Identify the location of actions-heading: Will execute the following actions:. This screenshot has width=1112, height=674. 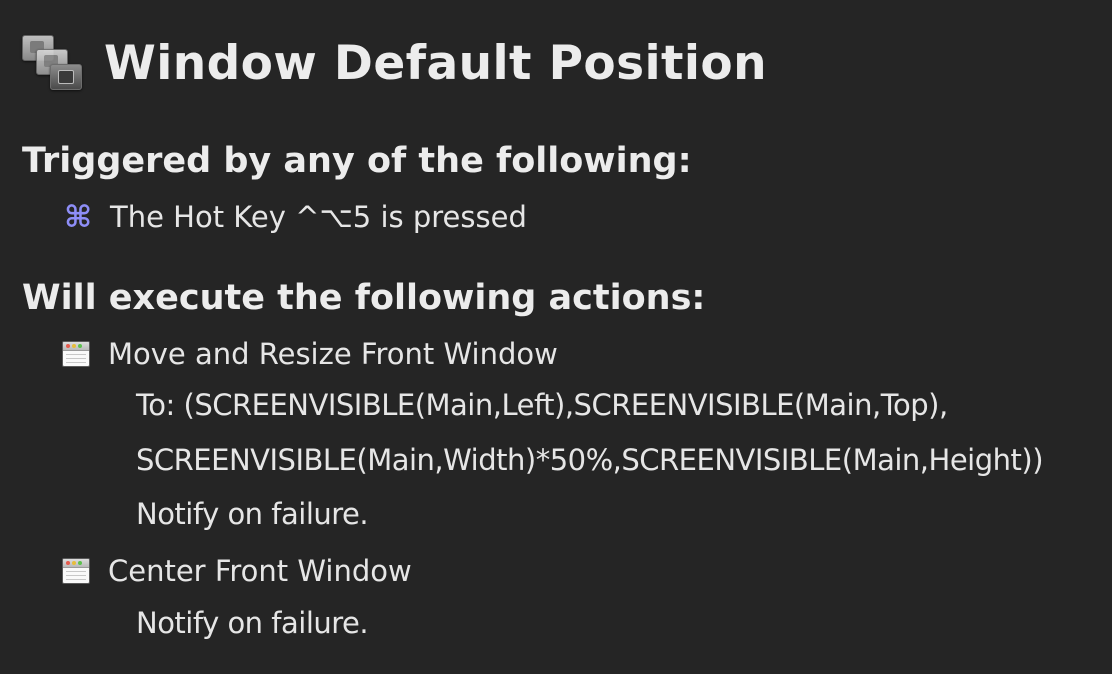
(364, 298).